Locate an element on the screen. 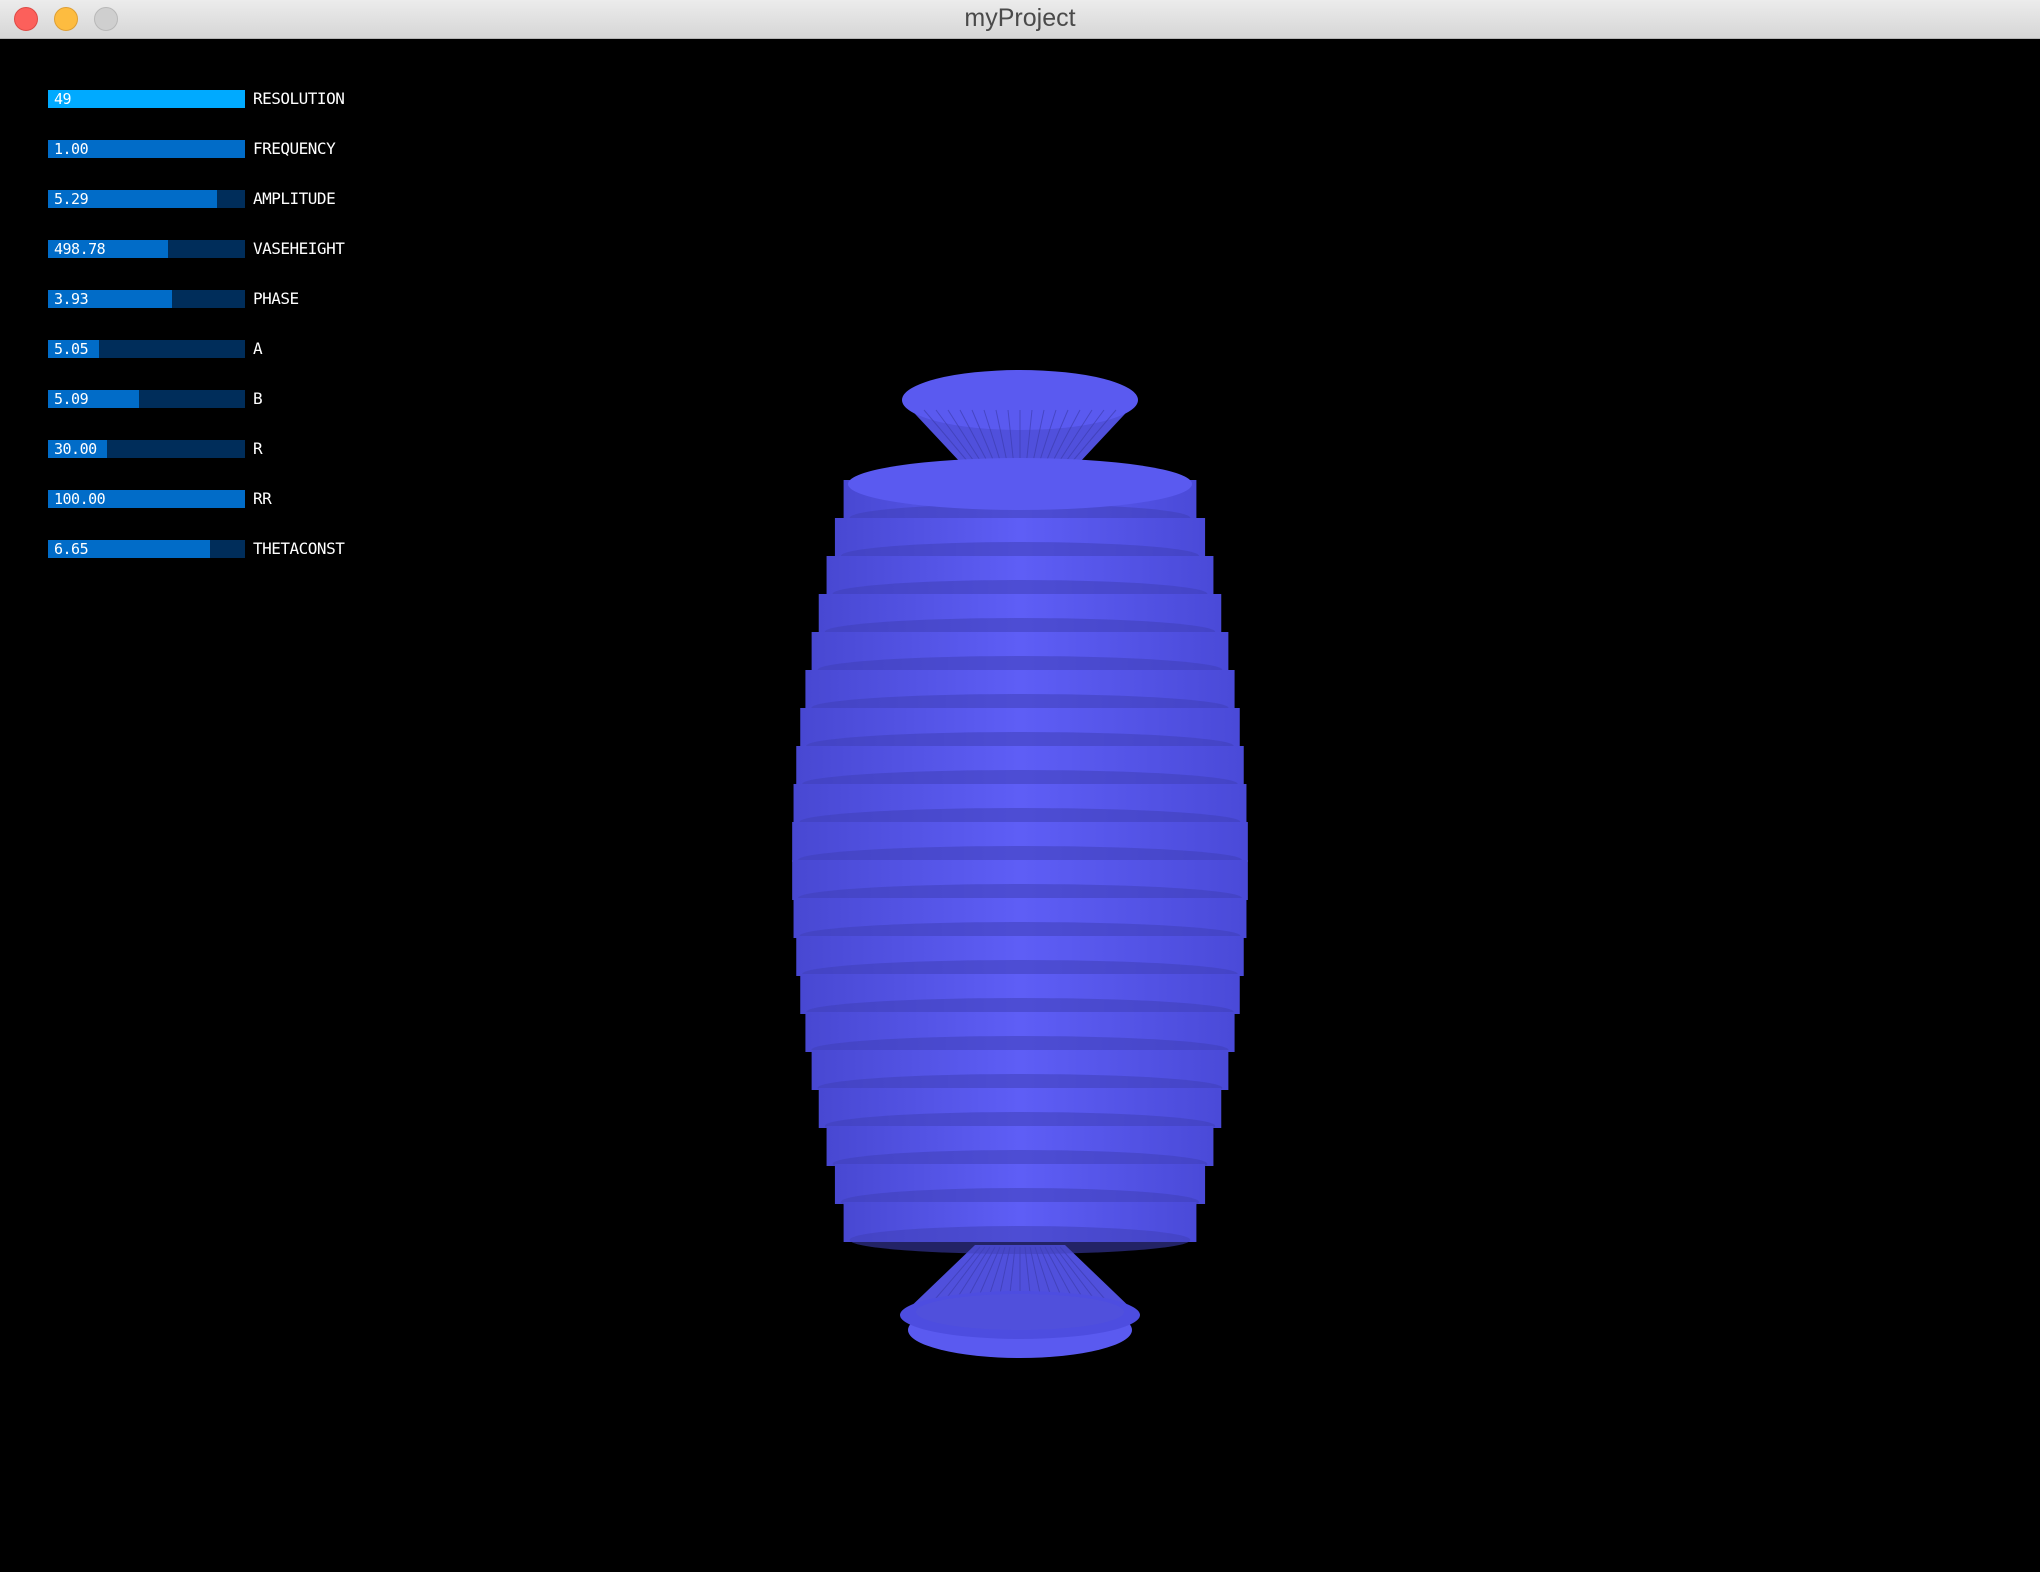 The height and width of the screenshot is (1572, 2040). slider-phase: 3.93 PHASE is located at coordinates (173, 299).